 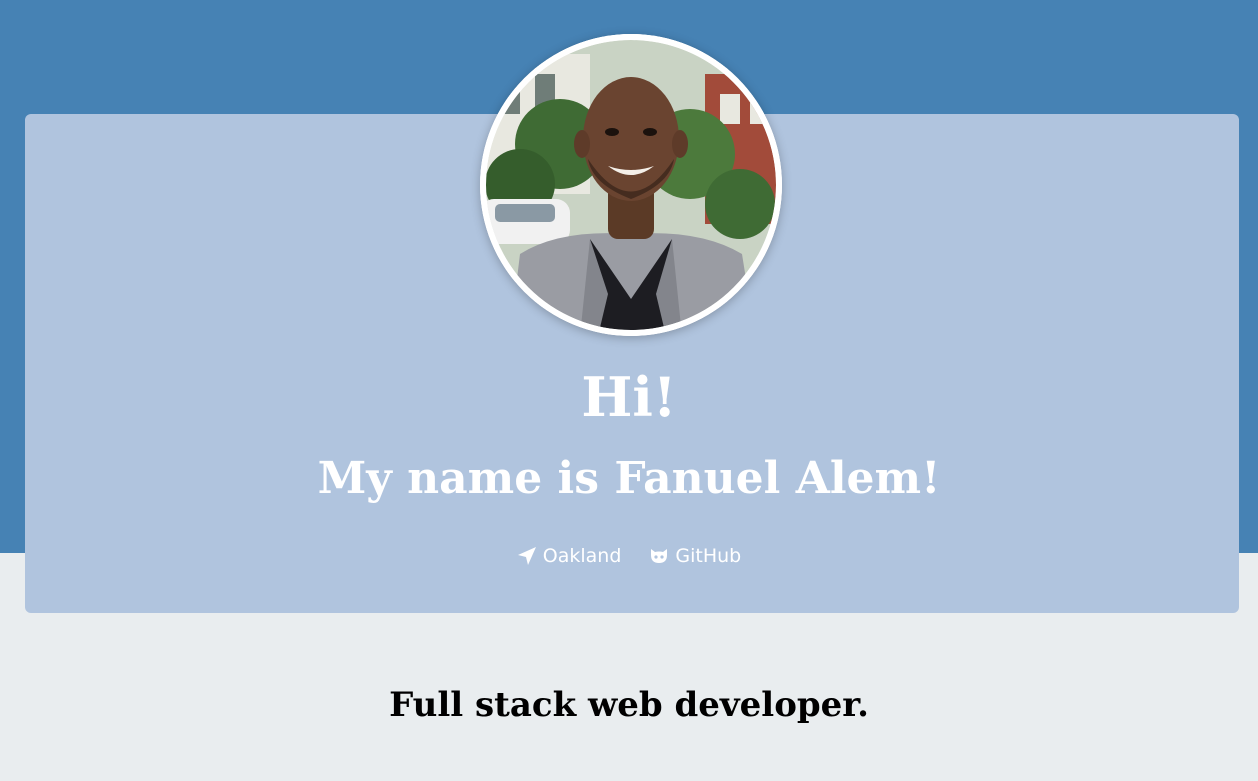 What do you see at coordinates (629, 478) in the screenshot?
I see `name-heading: My name is Fanuel Alem!` at bounding box center [629, 478].